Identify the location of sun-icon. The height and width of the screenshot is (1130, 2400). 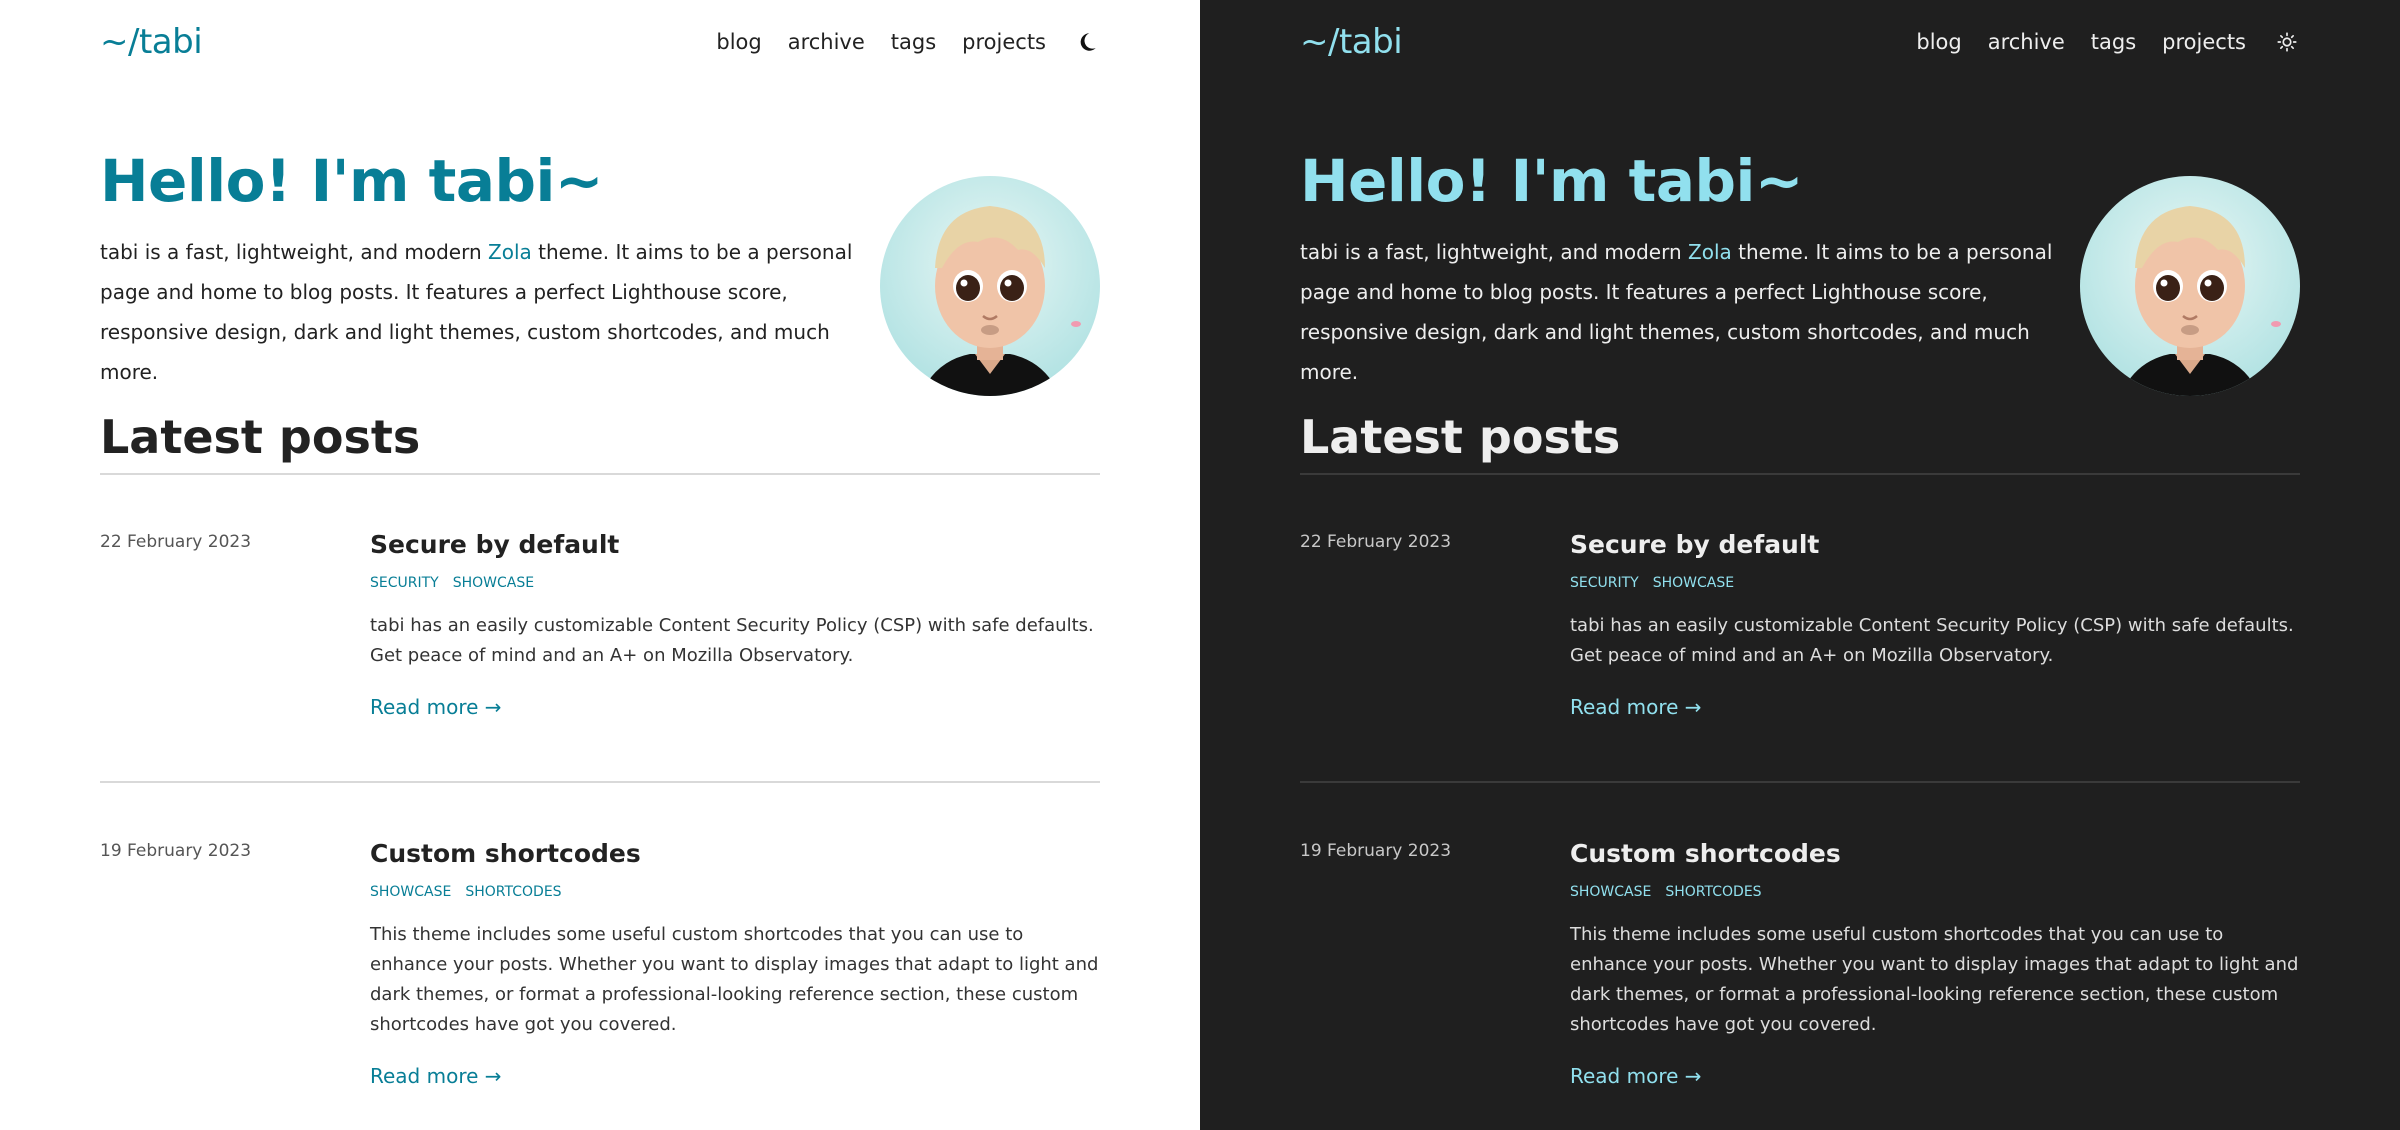
(2287, 42).